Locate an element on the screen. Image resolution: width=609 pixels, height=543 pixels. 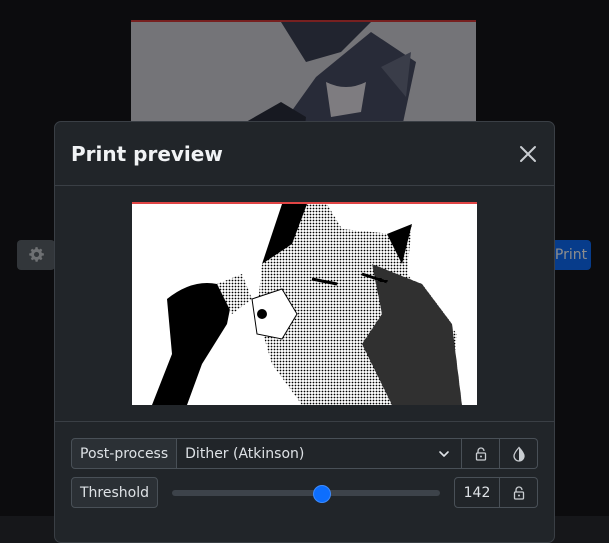
contrast-toggle-button is located at coordinates (519, 453).